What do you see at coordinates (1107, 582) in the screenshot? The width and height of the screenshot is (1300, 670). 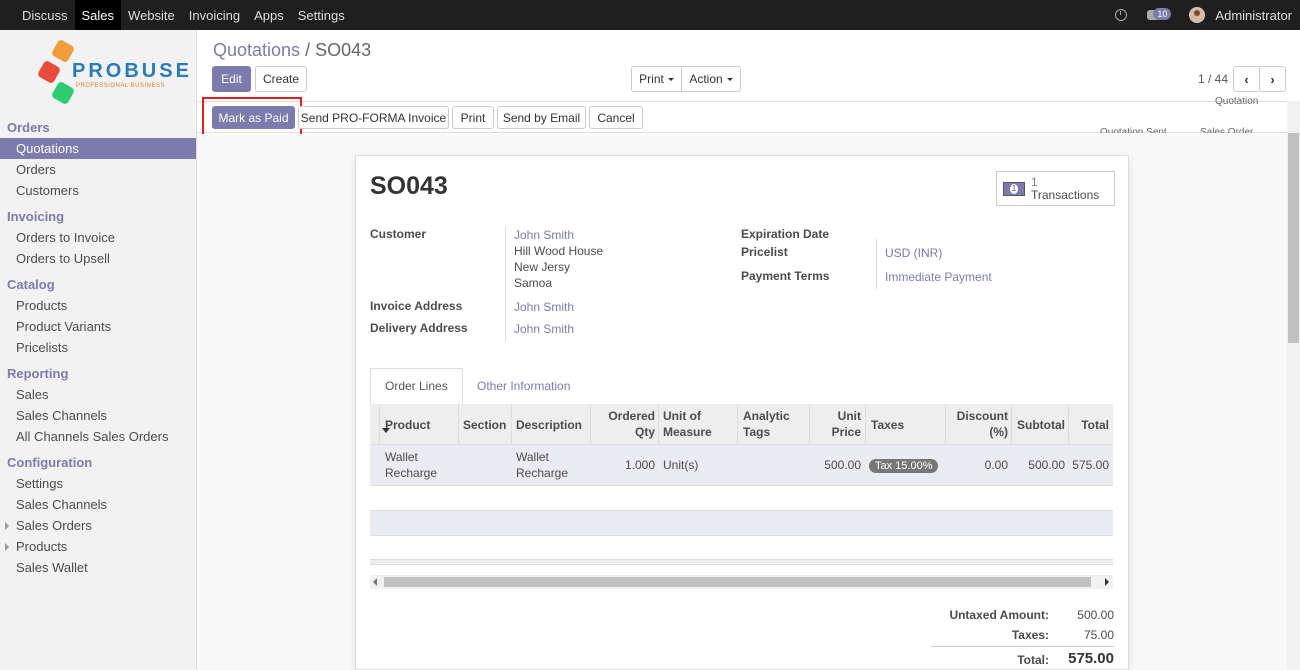 I see `scroll-right-icon` at bounding box center [1107, 582].